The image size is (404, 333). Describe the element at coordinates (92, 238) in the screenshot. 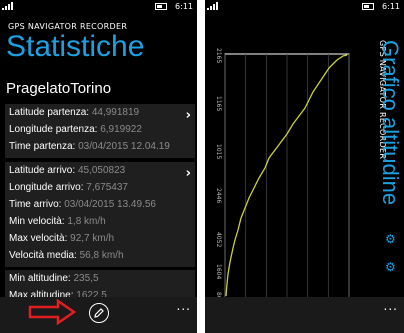

I see `max-speed-value: 92,7 km/h` at that location.